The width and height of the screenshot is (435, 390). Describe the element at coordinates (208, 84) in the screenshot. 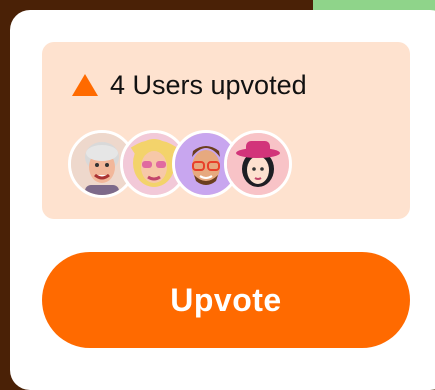

I see `upvote-count-label: 4 Users upvoted` at that location.